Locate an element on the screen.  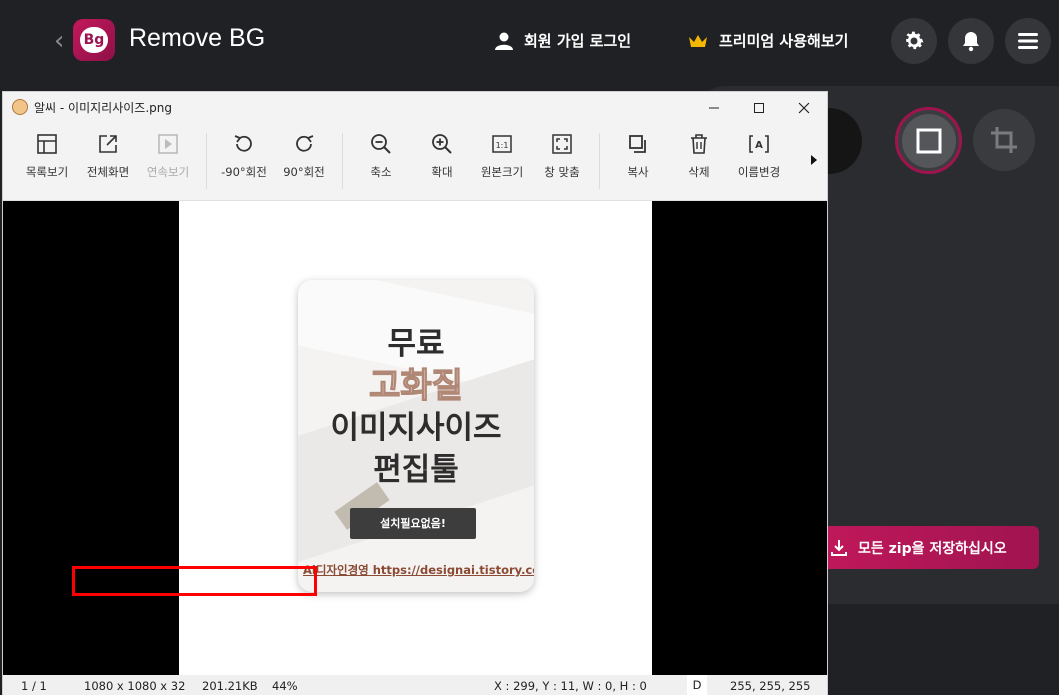
fit-window-label: 창 맞춤 is located at coordinates (562, 172).